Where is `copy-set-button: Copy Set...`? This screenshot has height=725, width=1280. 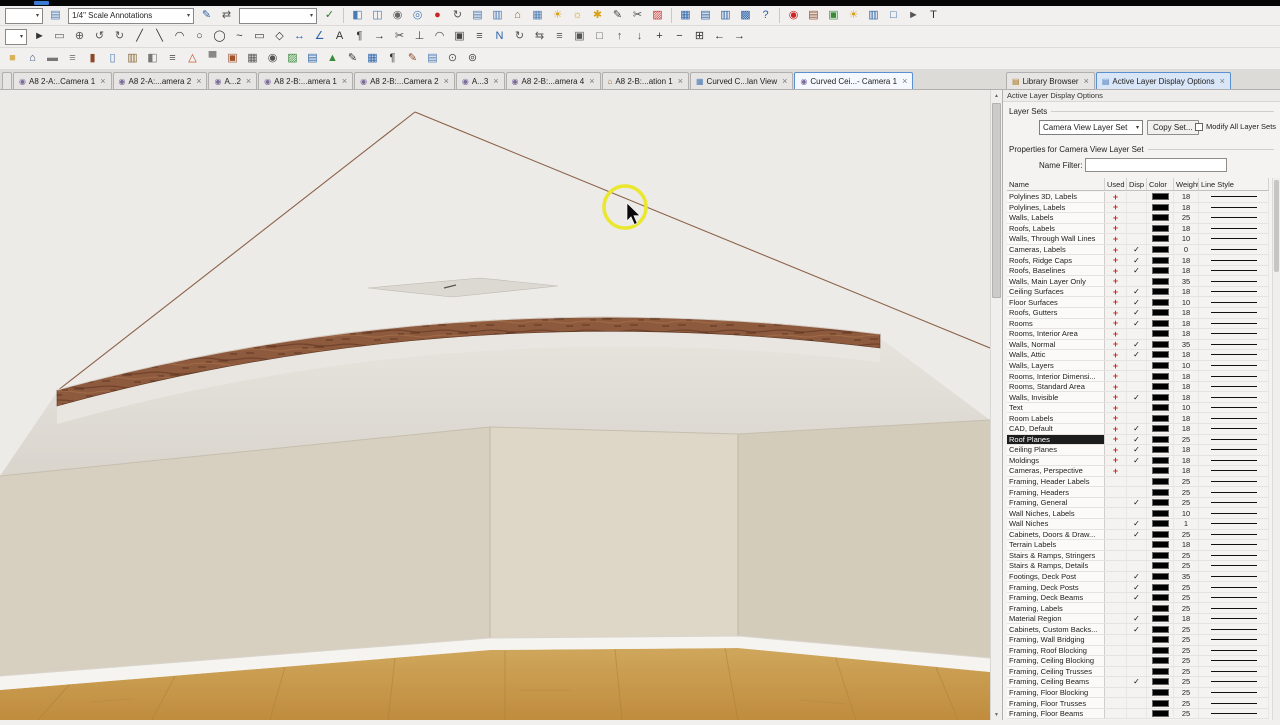 copy-set-button: Copy Set... is located at coordinates (1173, 127).